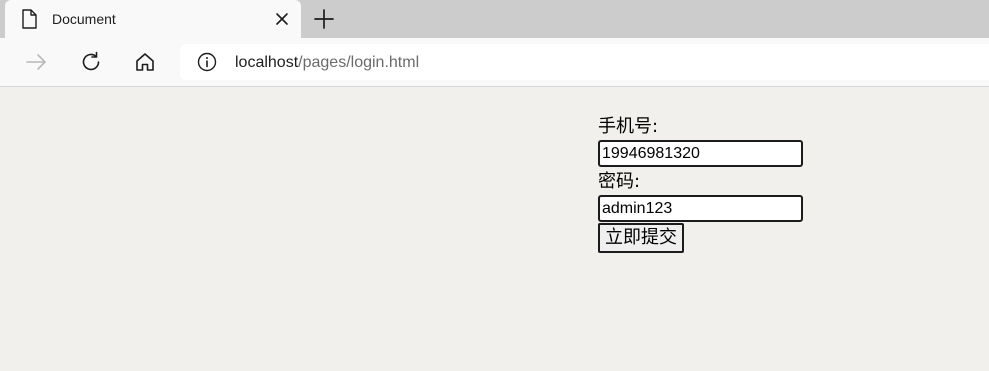 The image size is (989, 371). Describe the element at coordinates (619, 181) in the screenshot. I see `password-label: 密码:` at that location.